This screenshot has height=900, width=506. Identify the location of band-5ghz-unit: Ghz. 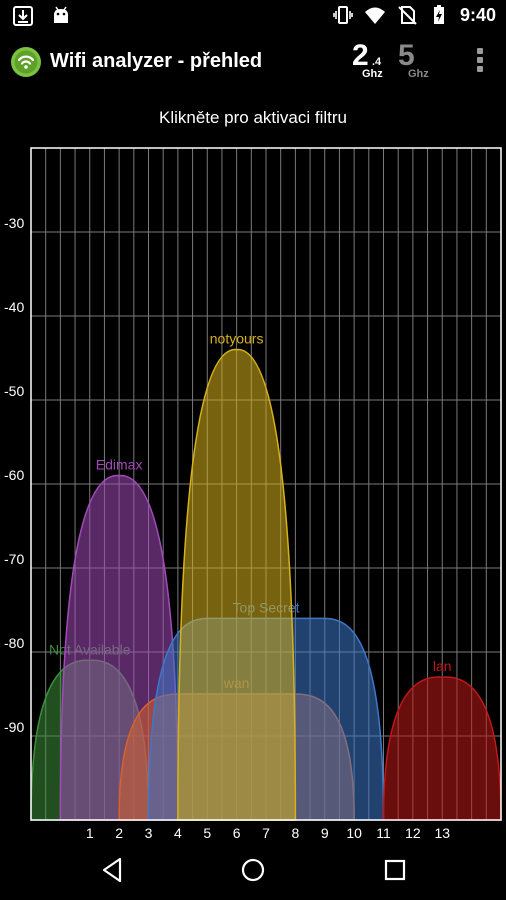
(418, 74).